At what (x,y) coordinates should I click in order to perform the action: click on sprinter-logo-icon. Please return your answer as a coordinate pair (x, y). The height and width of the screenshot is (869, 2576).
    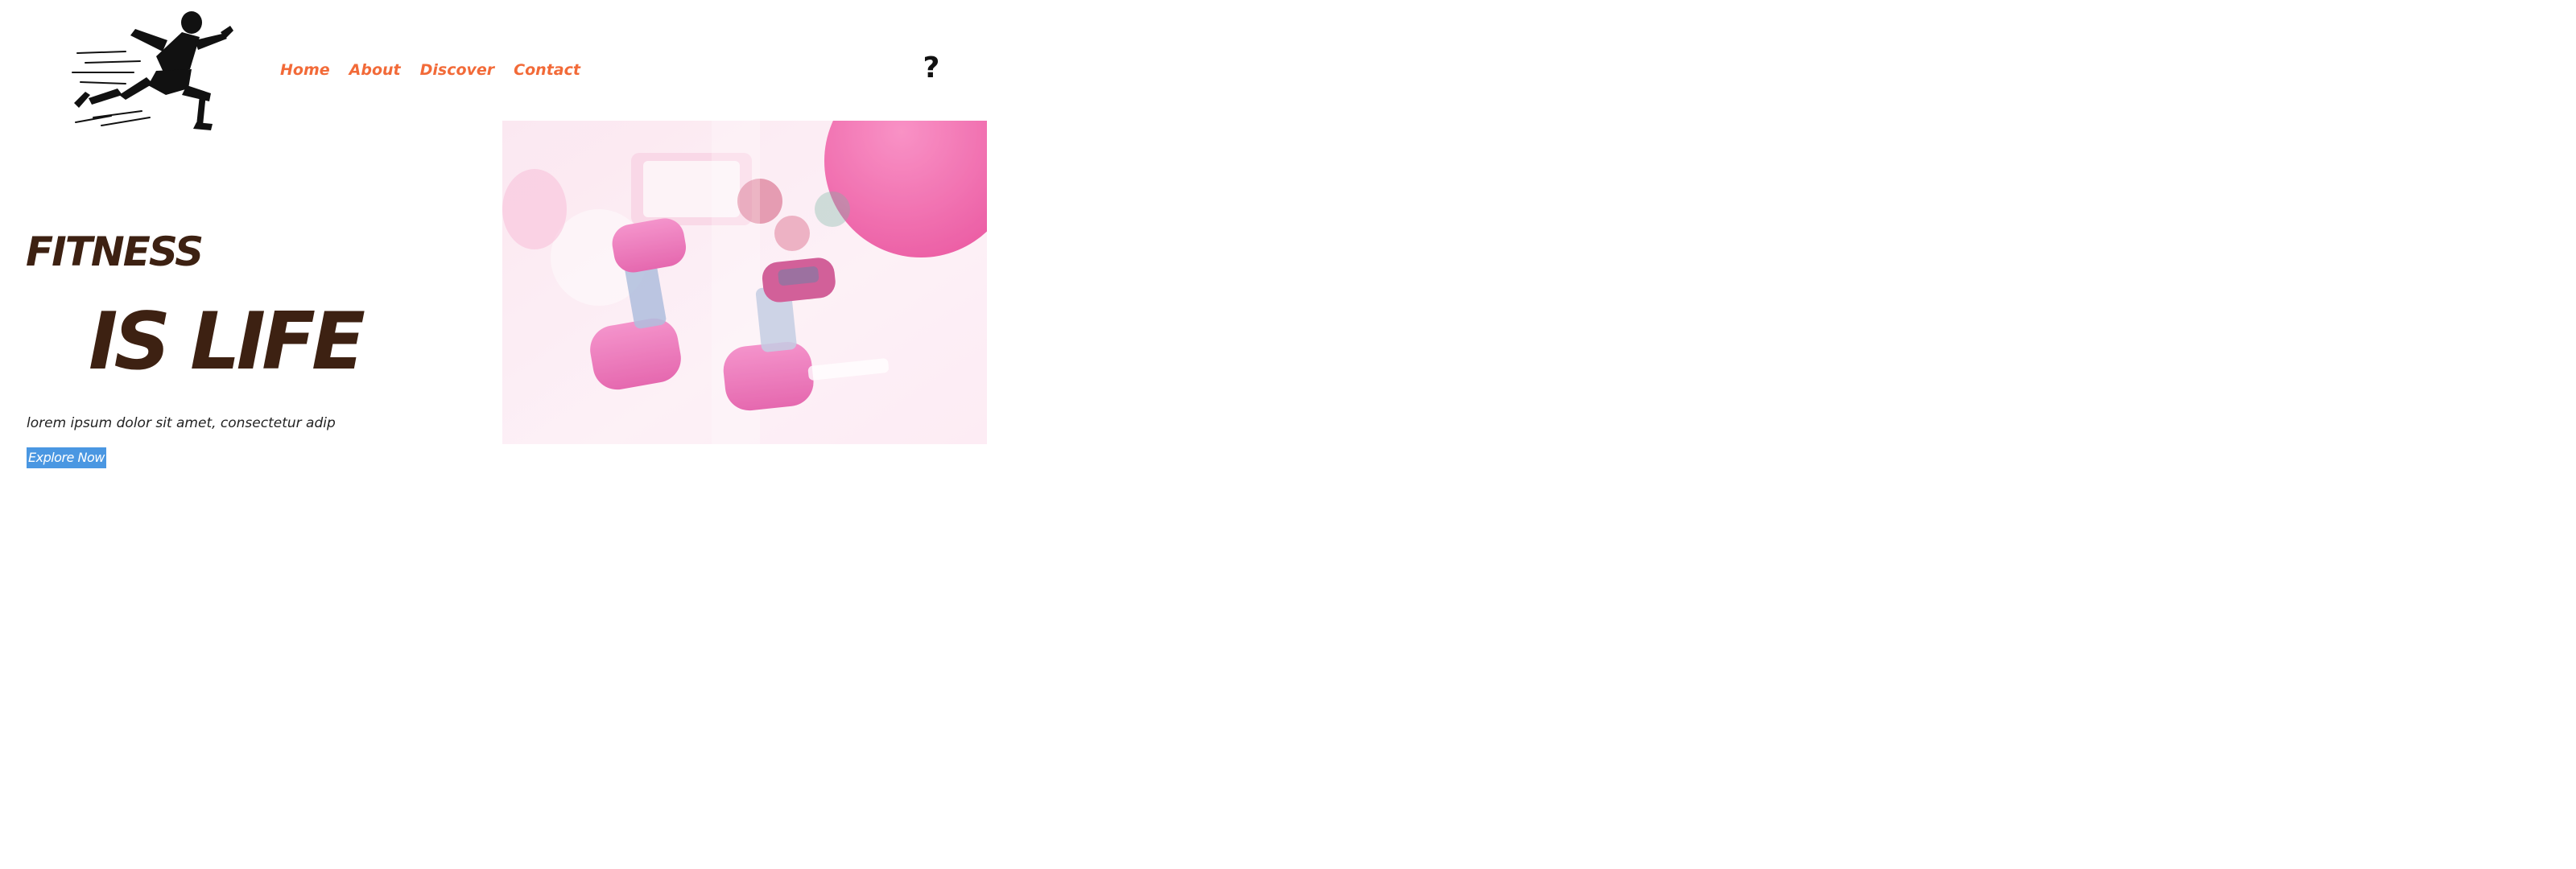
    Looking at the image, I should click on (152, 69).